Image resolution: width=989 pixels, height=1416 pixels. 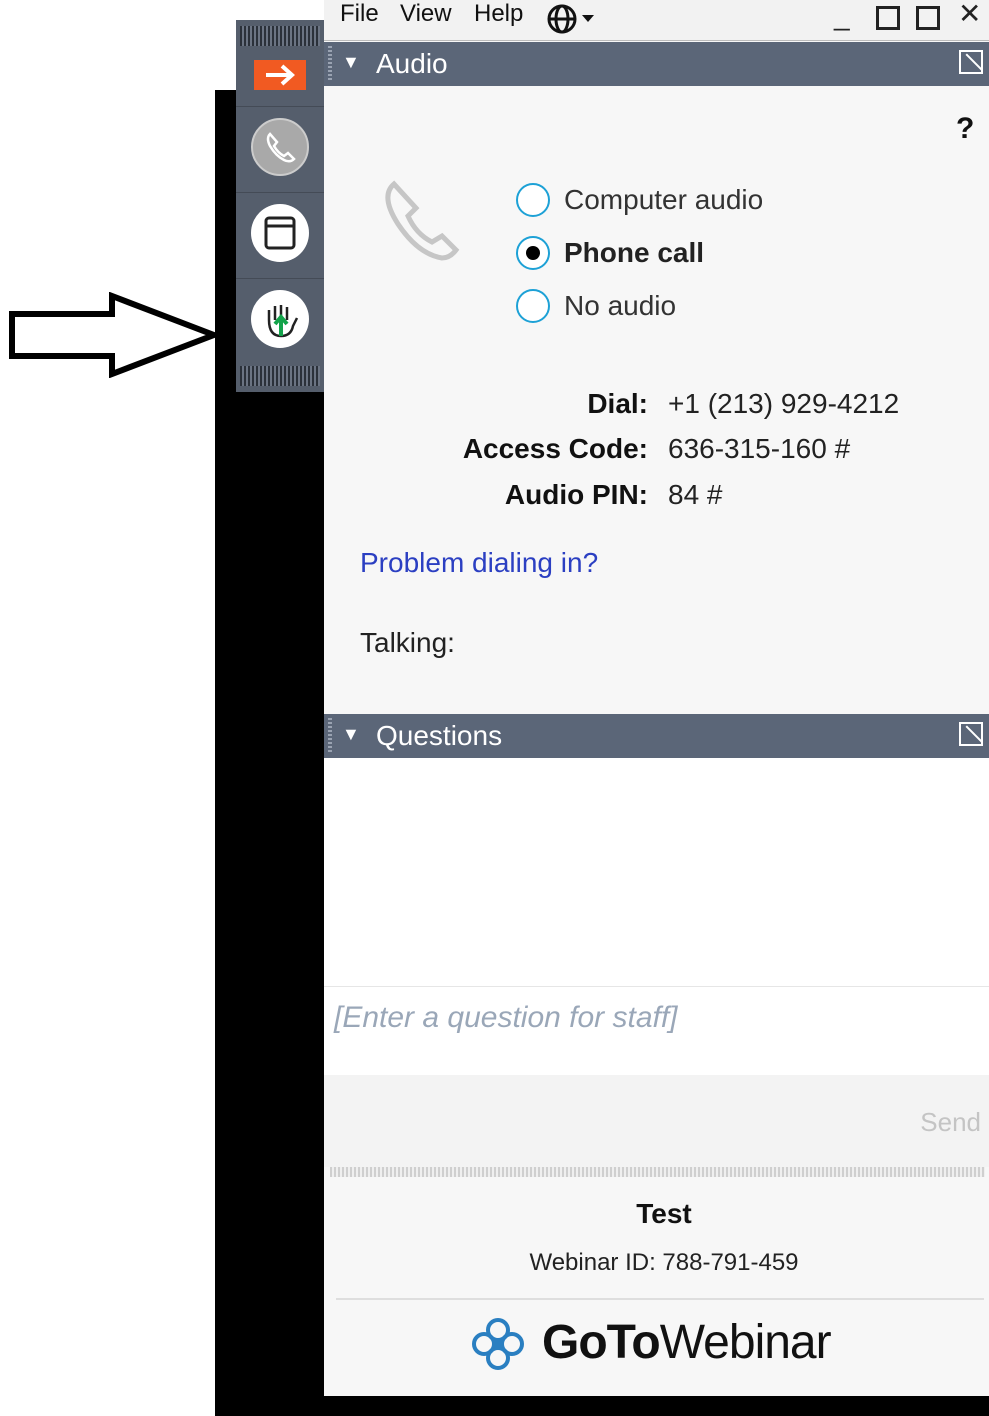 What do you see at coordinates (656, 20) in the screenshot?
I see `menu-bar: File View Help _ ✕` at bounding box center [656, 20].